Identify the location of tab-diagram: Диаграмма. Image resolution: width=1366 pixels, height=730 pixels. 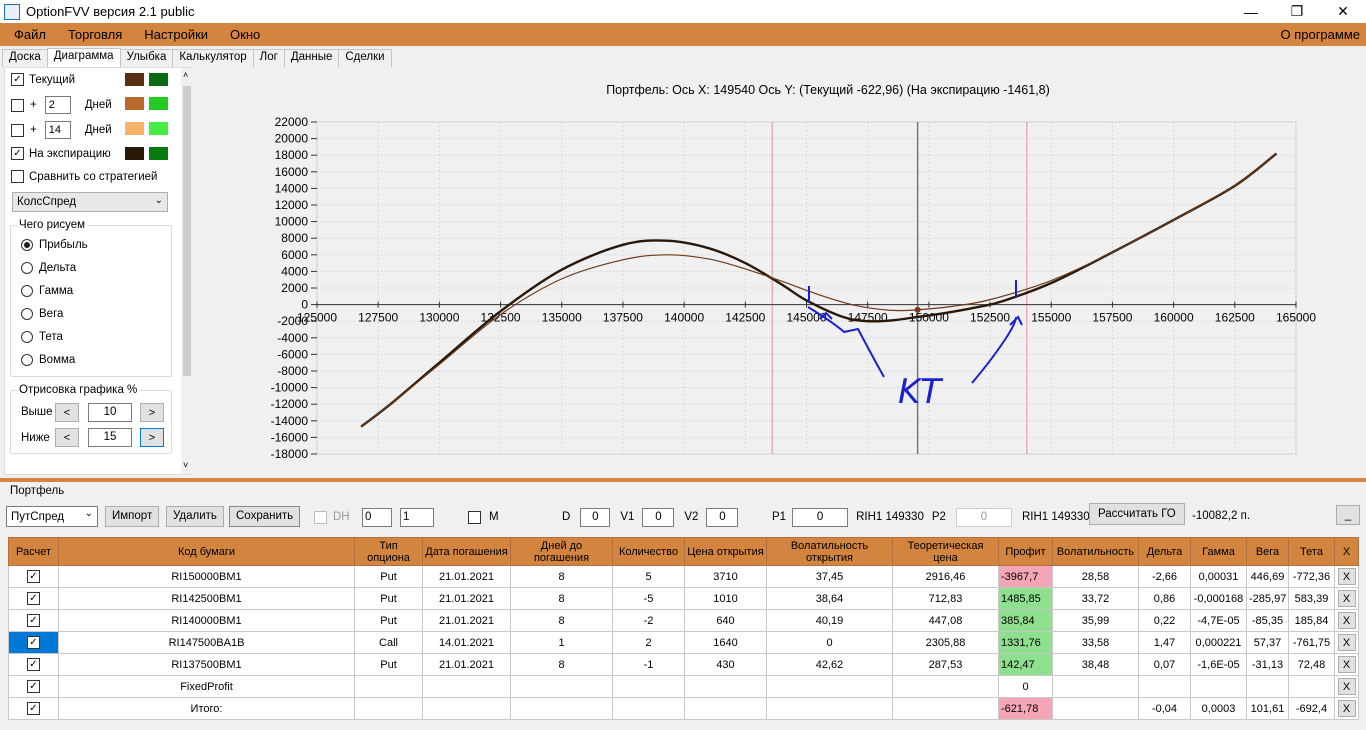
(83, 58).